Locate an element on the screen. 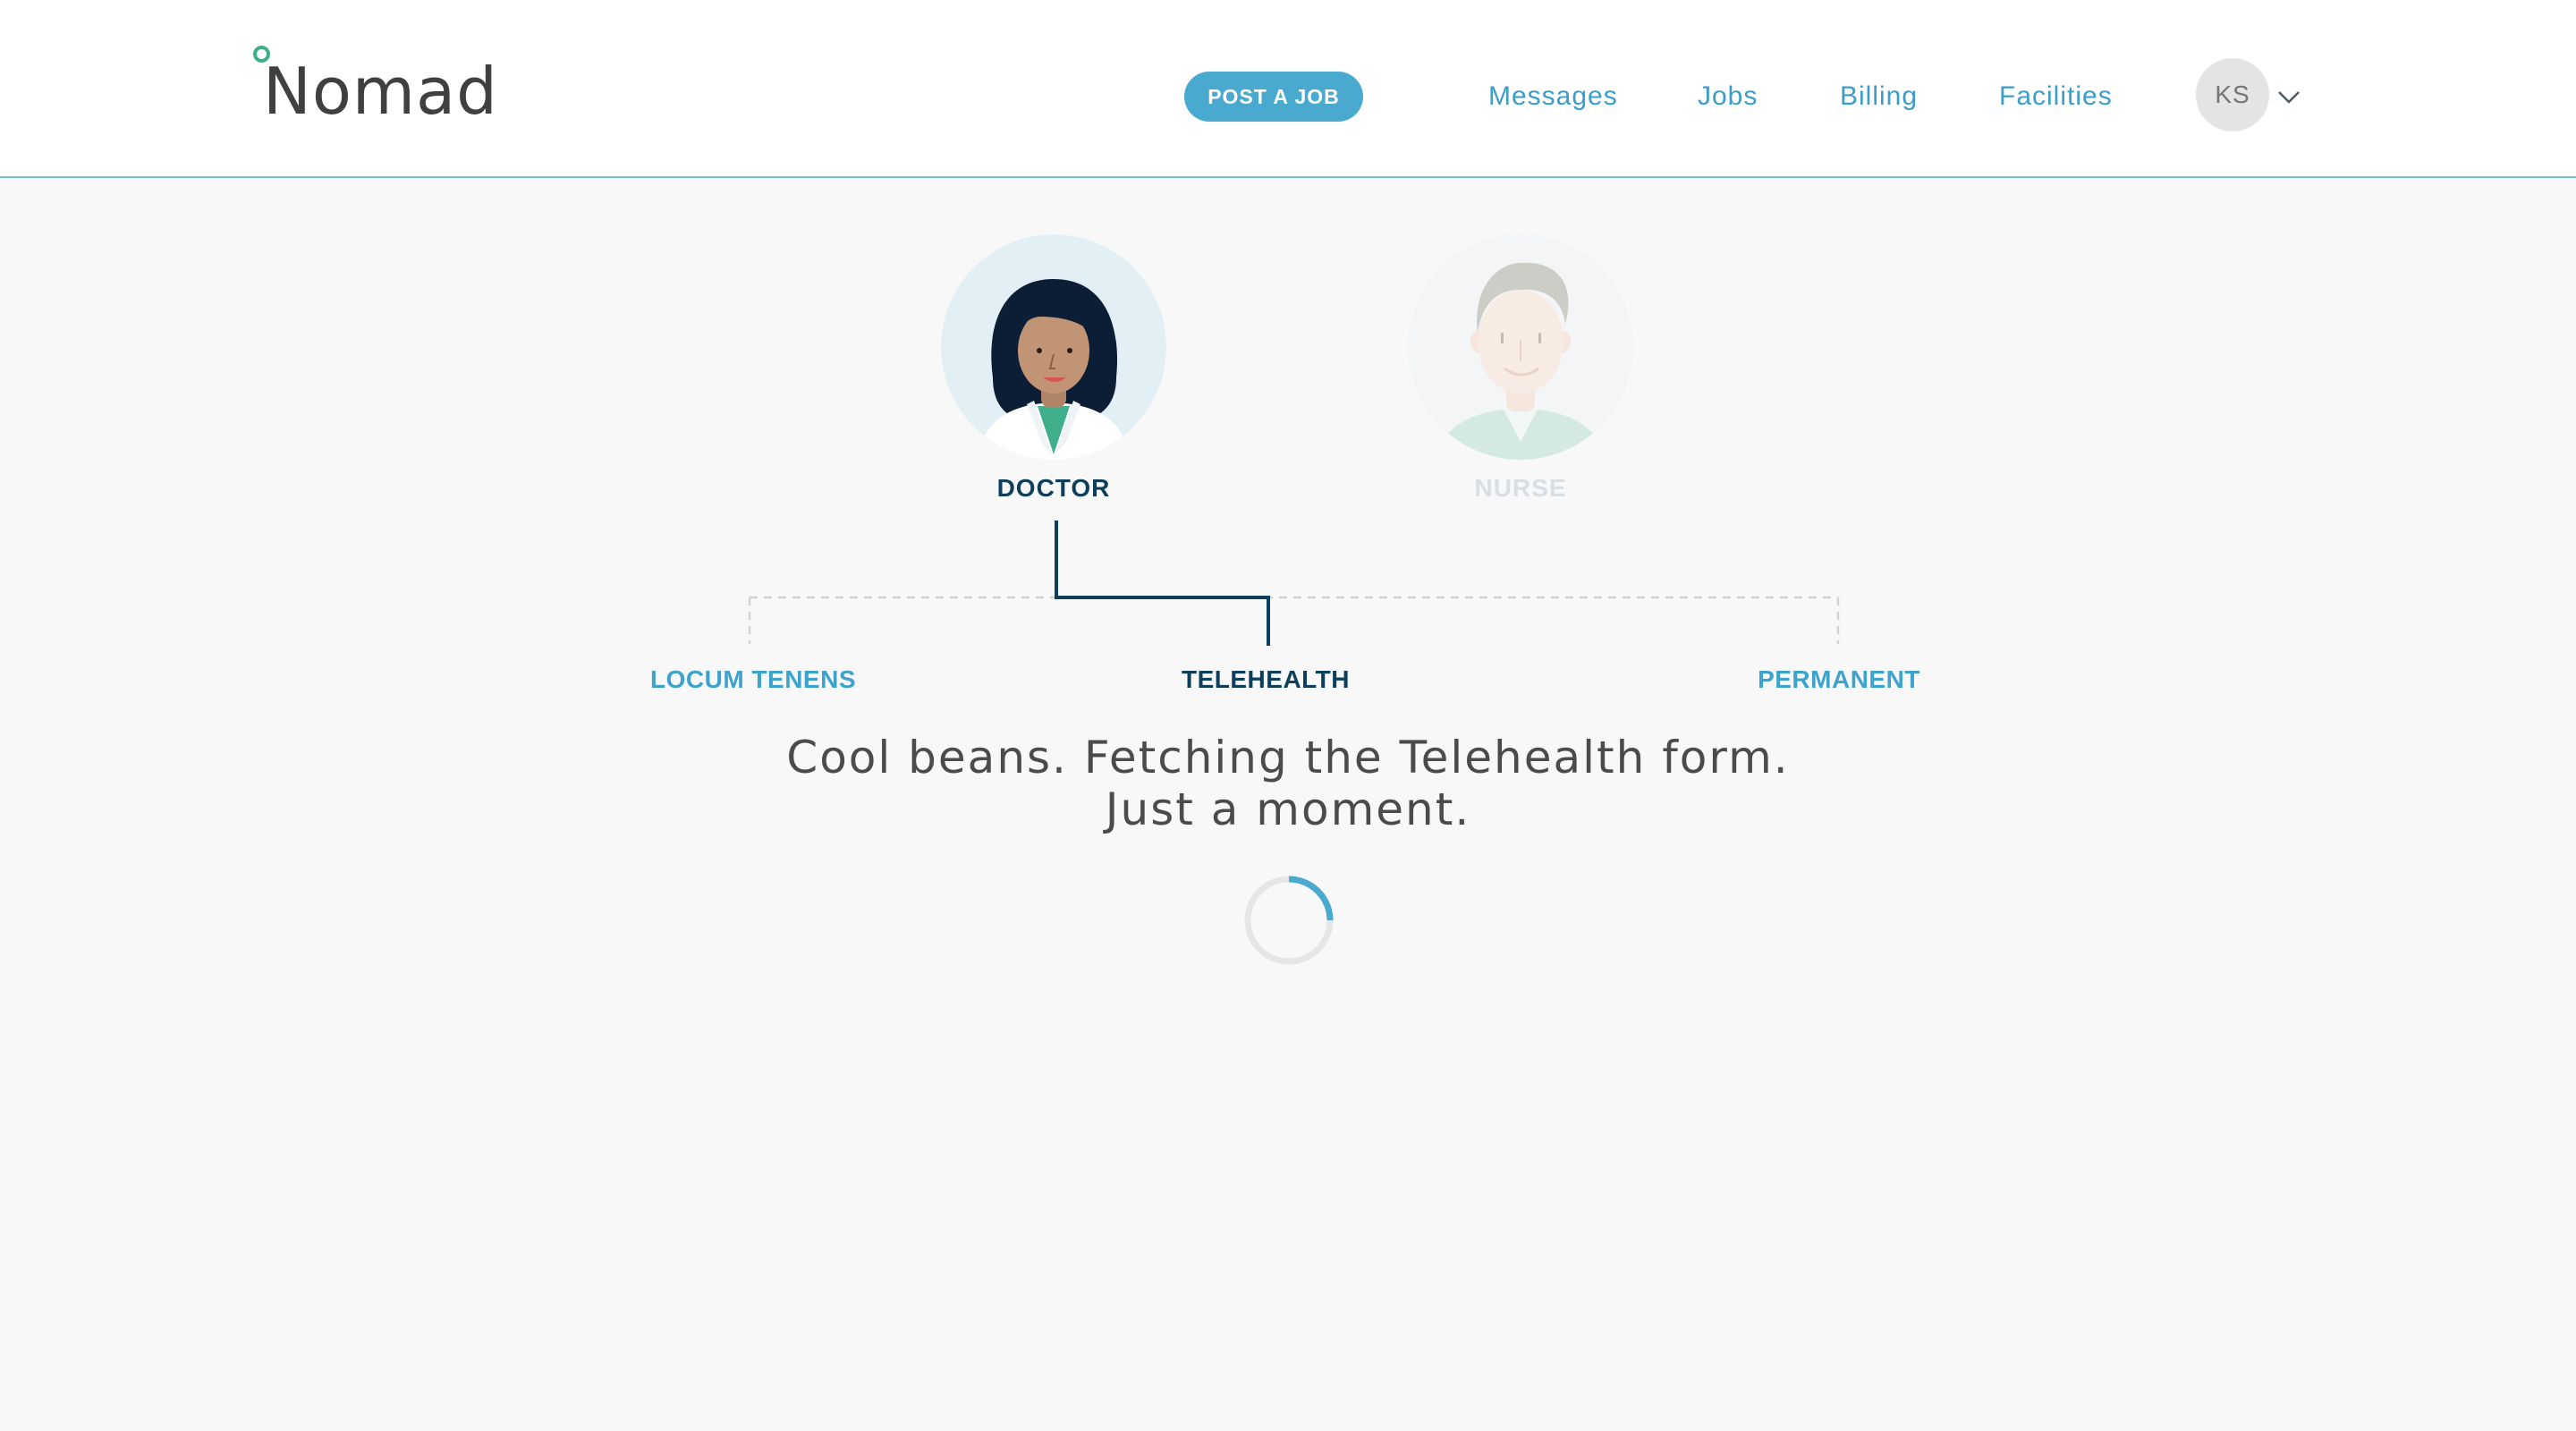 The width and height of the screenshot is (2576, 1431). job-type-permanent: PERMANENT is located at coordinates (1839, 680).